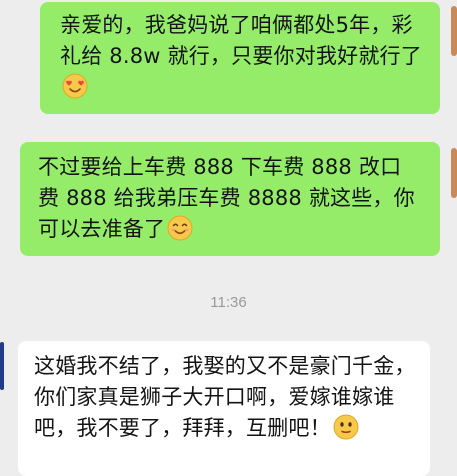 The height and width of the screenshot is (476, 457). I want to click on message-timestamp: 11:36, so click(228, 302).